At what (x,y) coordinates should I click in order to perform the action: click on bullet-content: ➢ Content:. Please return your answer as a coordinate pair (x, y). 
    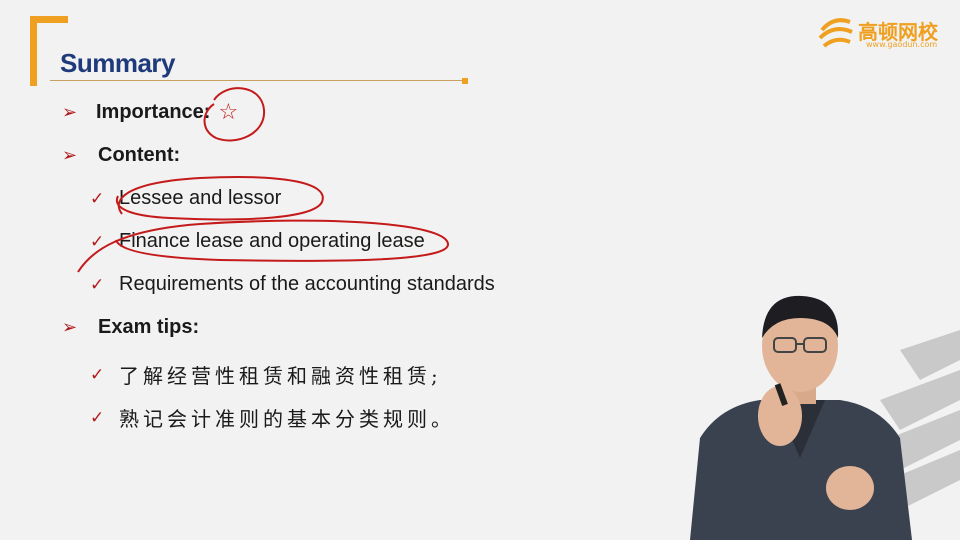
    Looking at the image, I should click on (121, 155).